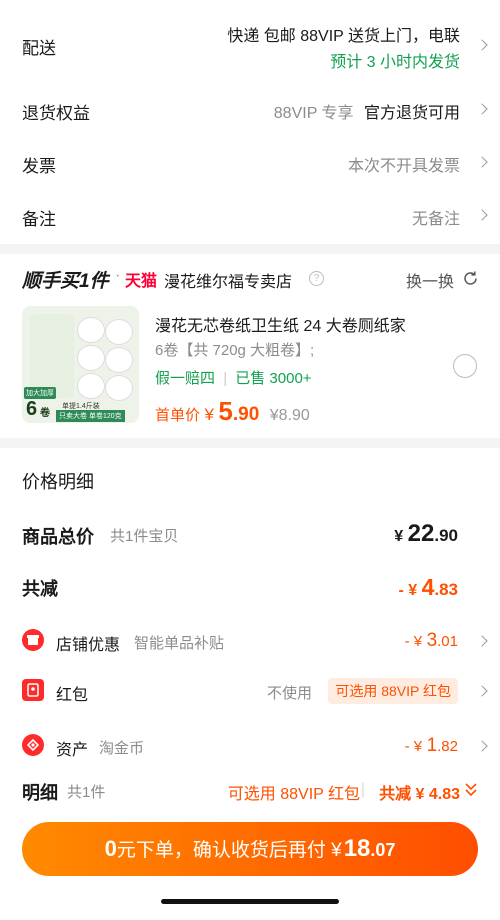 This screenshot has width=500, height=920. What do you see at coordinates (141, 281) in the screenshot?
I see `tmall-logo: 天猫` at bounding box center [141, 281].